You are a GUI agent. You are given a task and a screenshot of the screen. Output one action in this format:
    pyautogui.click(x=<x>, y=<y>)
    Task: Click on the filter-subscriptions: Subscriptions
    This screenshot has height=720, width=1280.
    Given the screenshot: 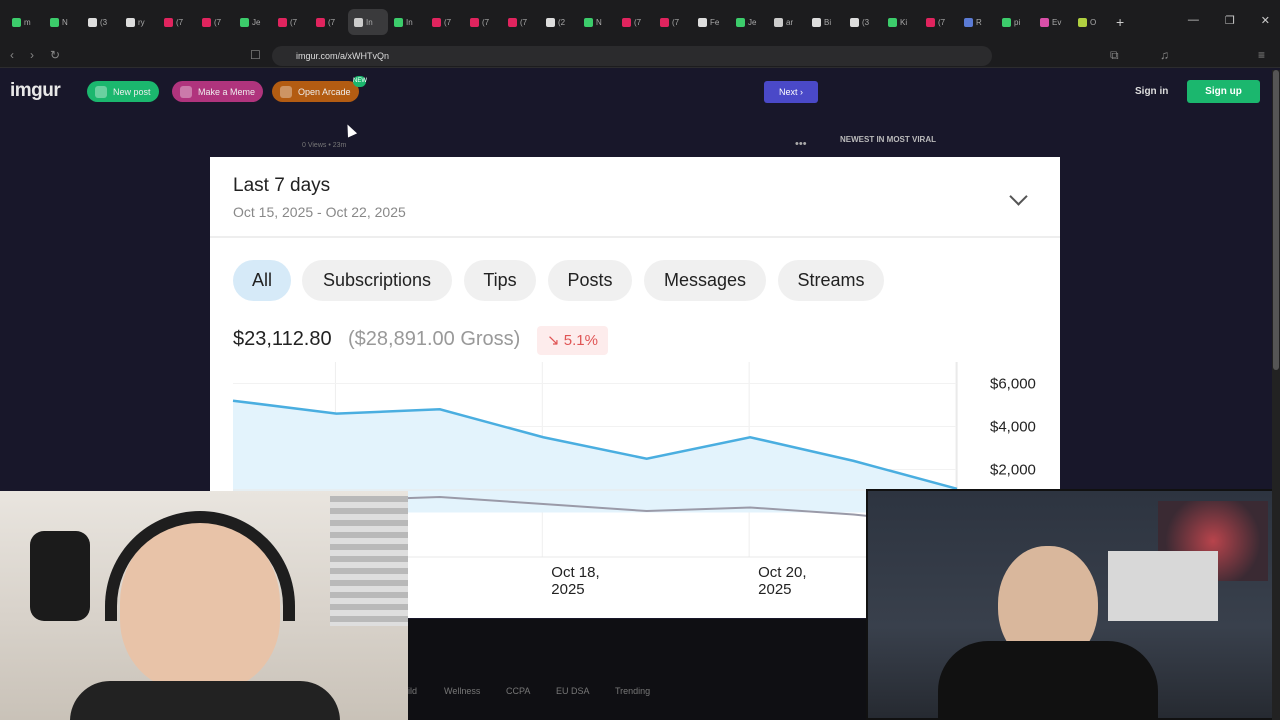 What is the action you would take?
    pyautogui.click(x=377, y=280)
    